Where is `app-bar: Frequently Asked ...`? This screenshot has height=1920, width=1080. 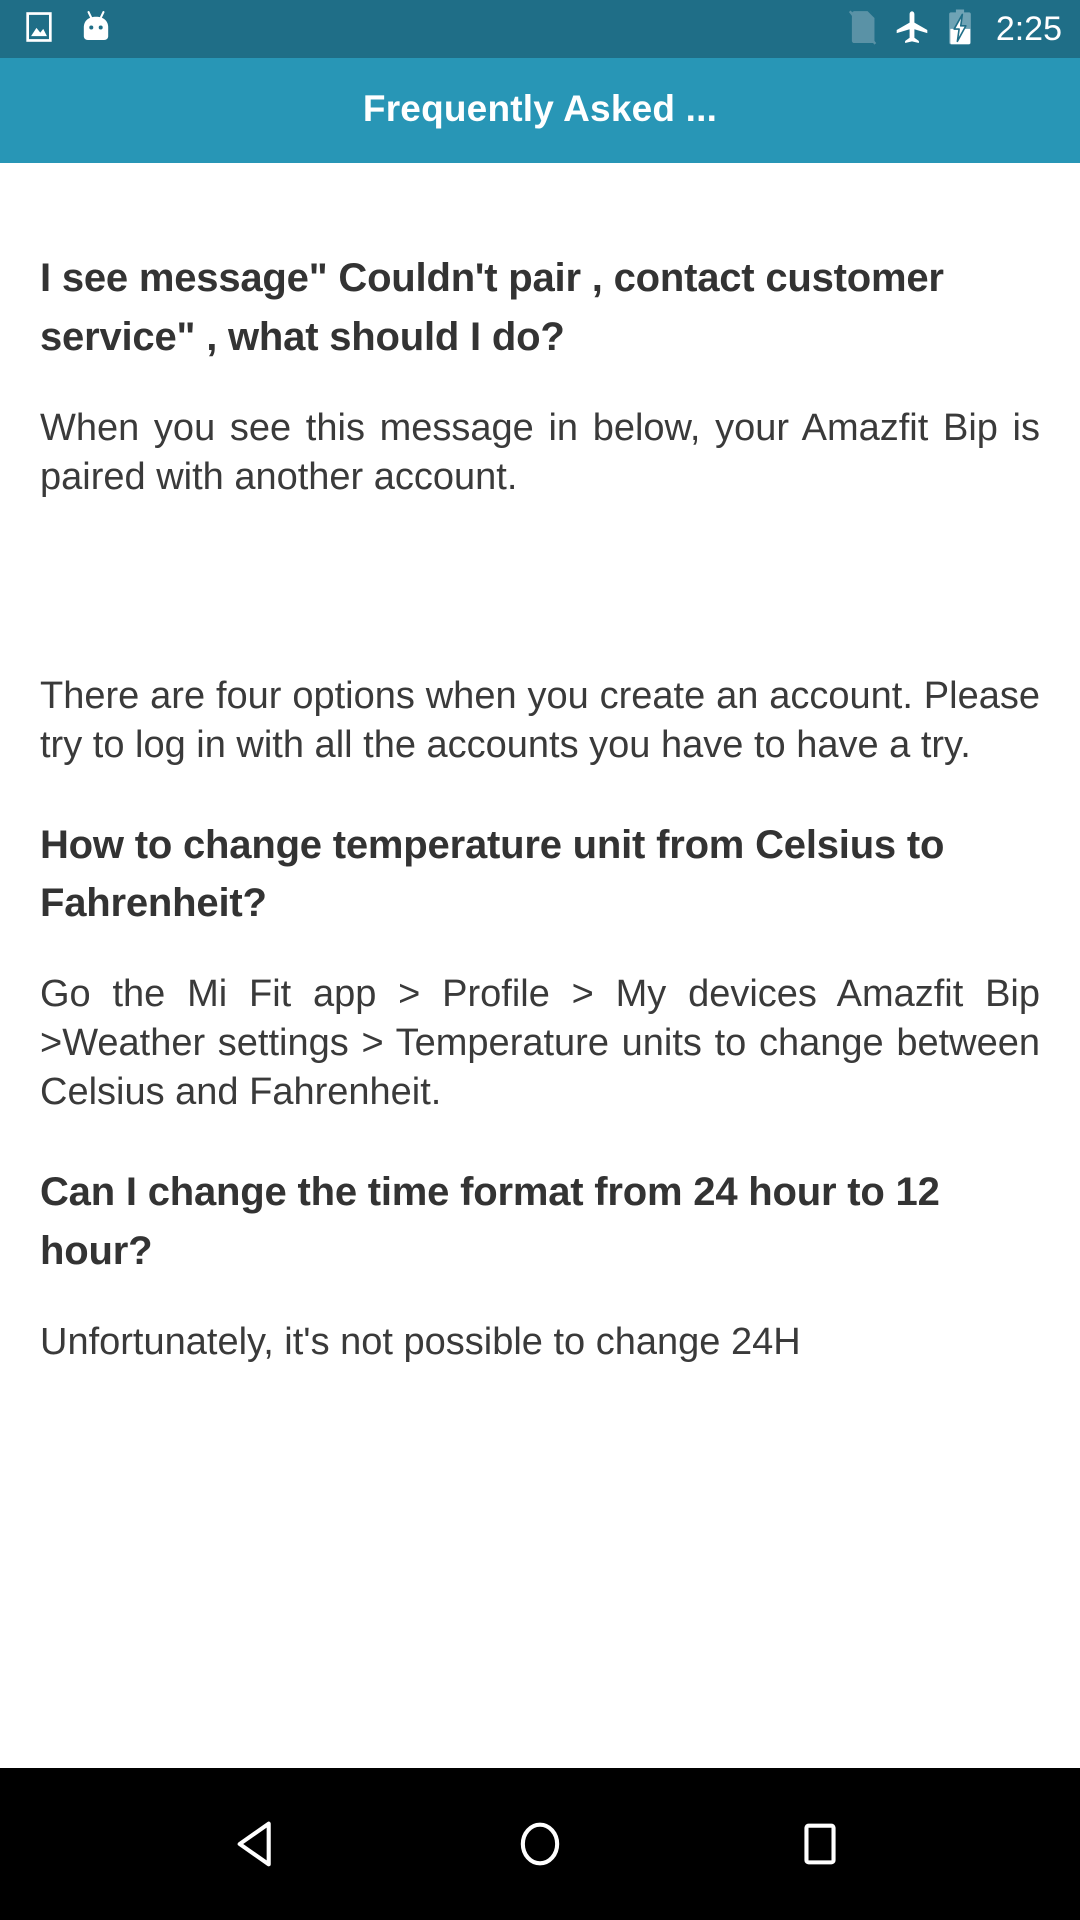 app-bar: Frequently Asked ... is located at coordinates (540, 110).